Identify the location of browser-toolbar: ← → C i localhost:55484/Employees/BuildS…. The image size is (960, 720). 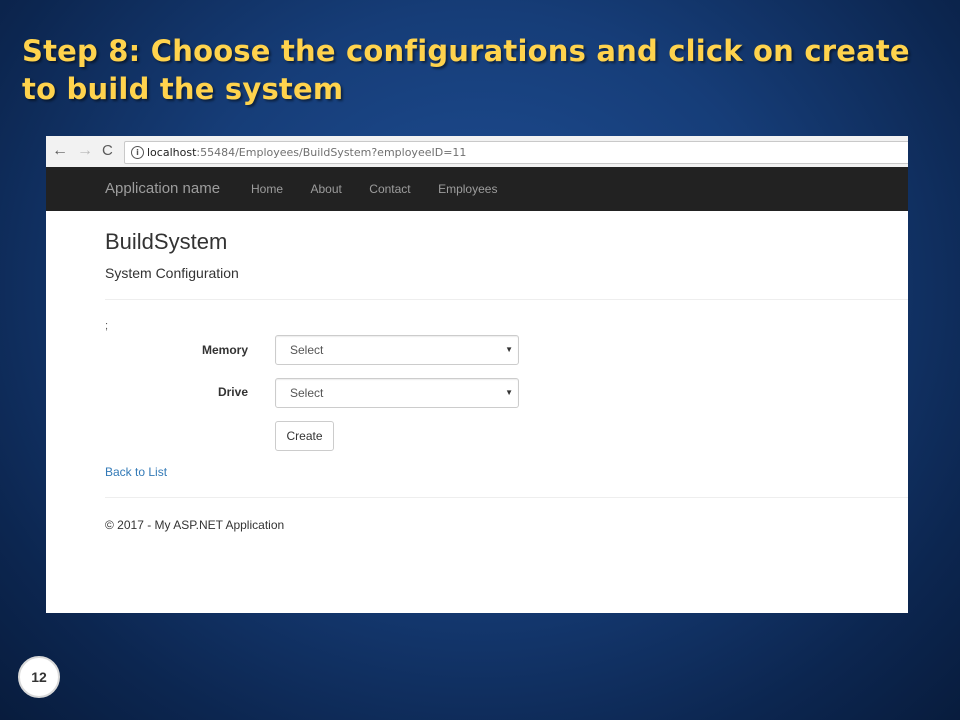
(477, 152).